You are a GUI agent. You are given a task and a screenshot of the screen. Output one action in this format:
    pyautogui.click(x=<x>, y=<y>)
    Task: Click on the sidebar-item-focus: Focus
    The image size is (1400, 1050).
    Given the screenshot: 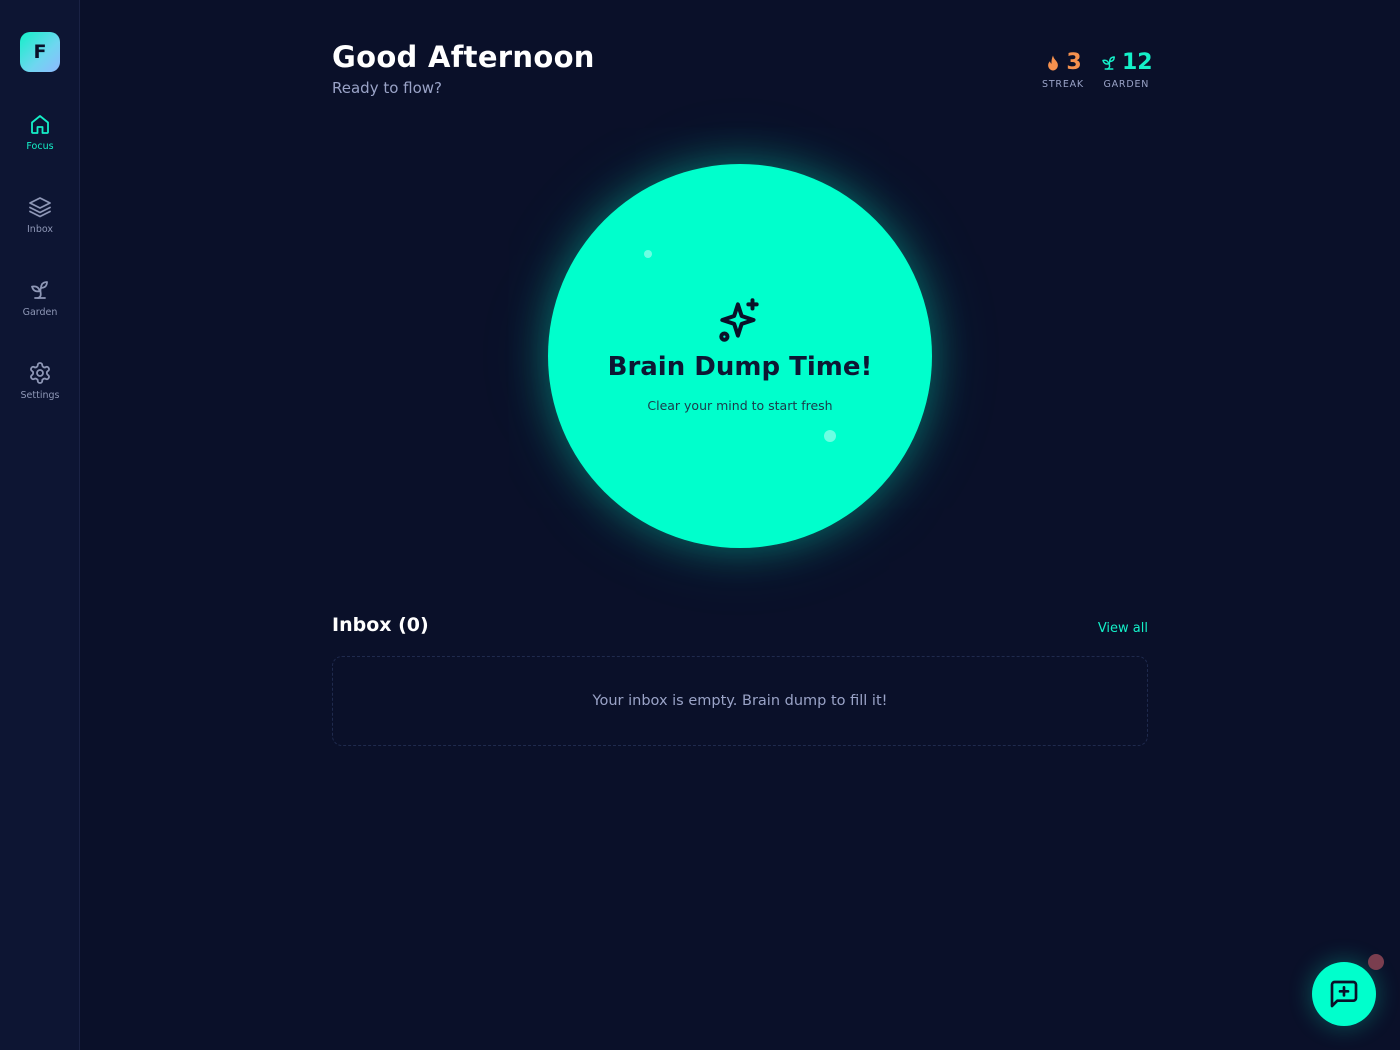 What is the action you would take?
    pyautogui.click(x=40, y=142)
    